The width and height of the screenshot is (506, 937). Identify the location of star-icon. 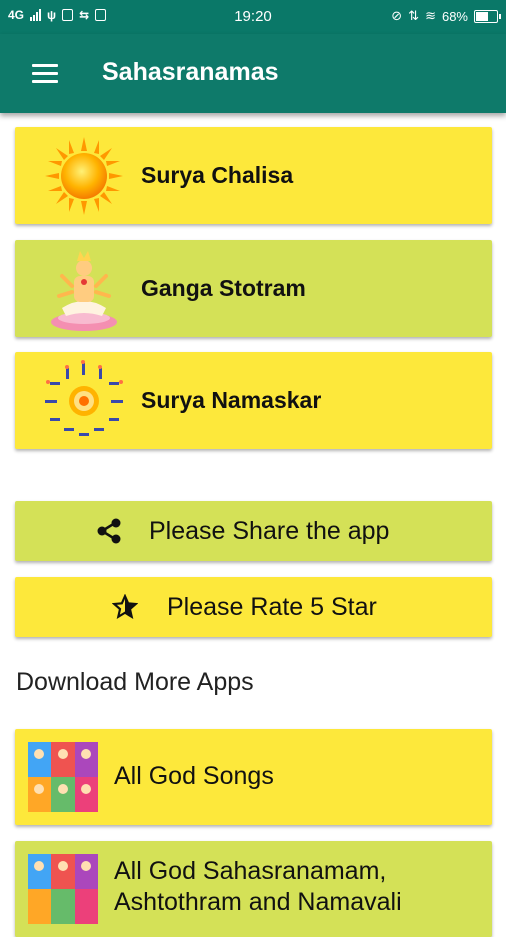
(125, 606).